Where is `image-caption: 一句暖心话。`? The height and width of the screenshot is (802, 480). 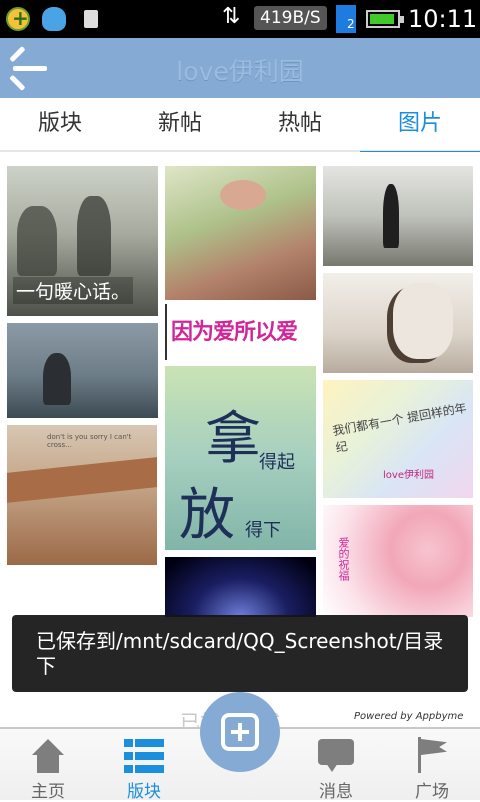 image-caption: 一句暖心话。 is located at coordinates (73, 290).